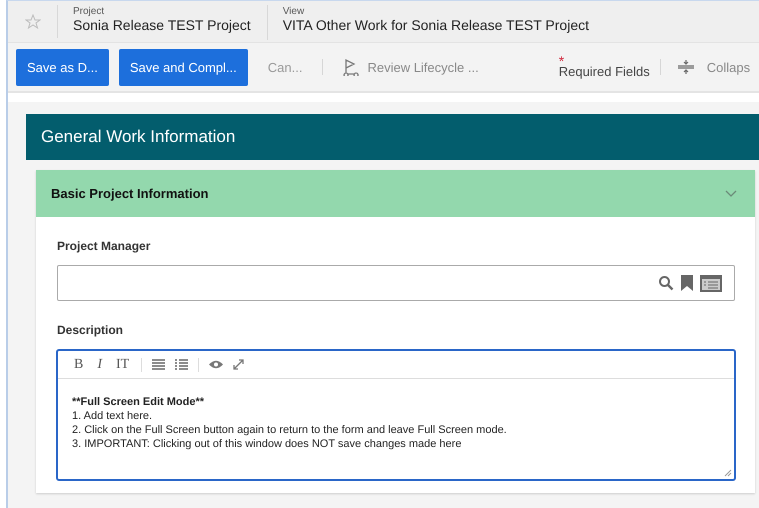  I want to click on expand-icon, so click(238, 364).